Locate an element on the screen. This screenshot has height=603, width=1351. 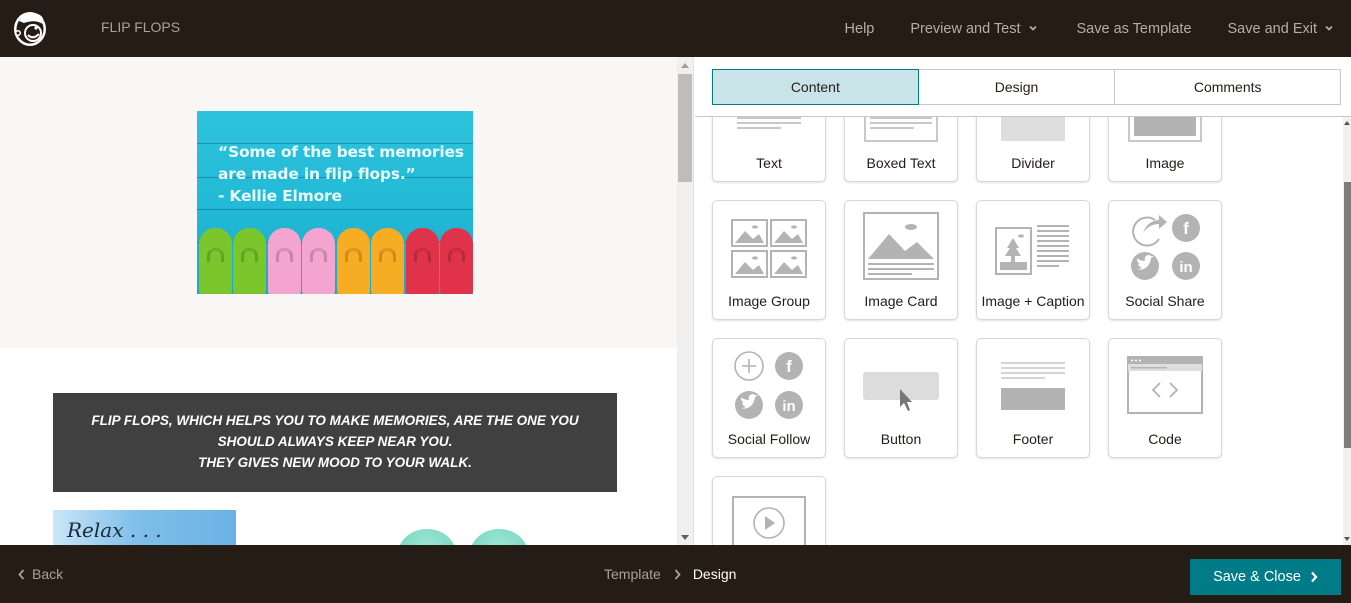
block-label: Code is located at coordinates (1165, 439).